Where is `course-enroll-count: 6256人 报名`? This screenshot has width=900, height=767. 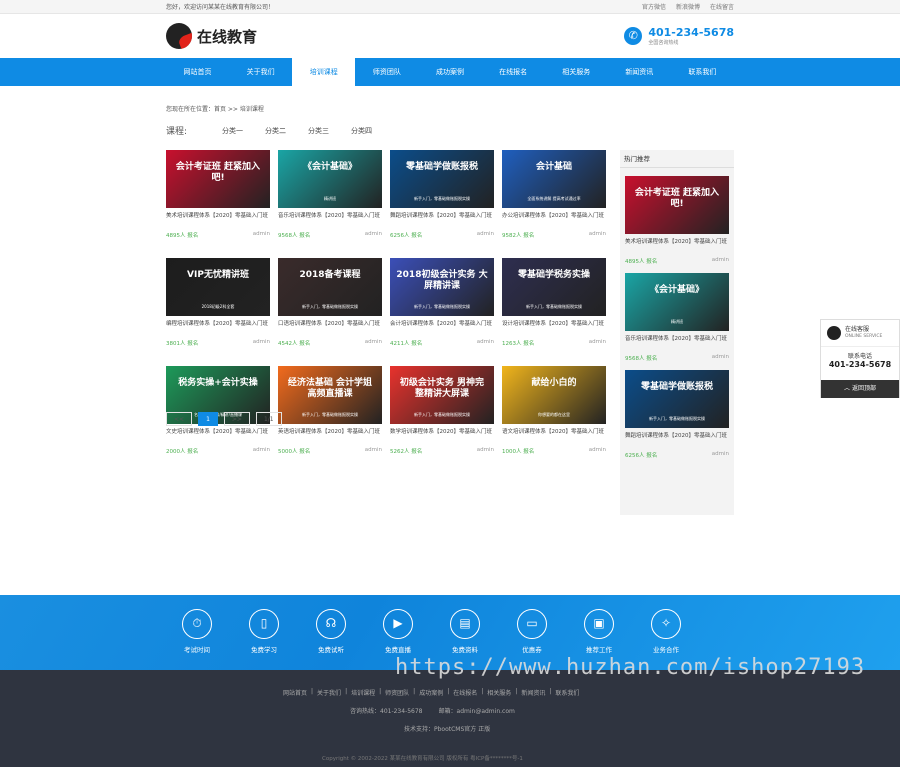
course-enroll-count: 6256人 报名 is located at coordinates (641, 456).